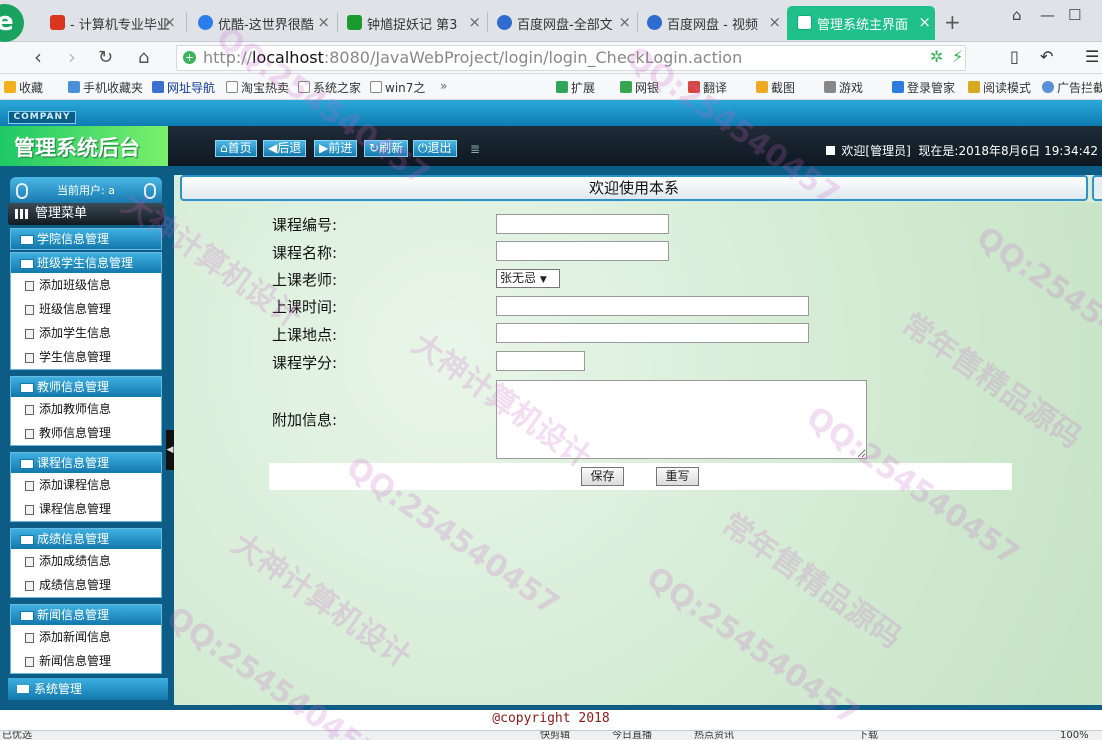 The image size is (1102, 740). What do you see at coordinates (261, 23) in the screenshot?
I see `tab-2: 优酷-这世界很酷 ×` at bounding box center [261, 23].